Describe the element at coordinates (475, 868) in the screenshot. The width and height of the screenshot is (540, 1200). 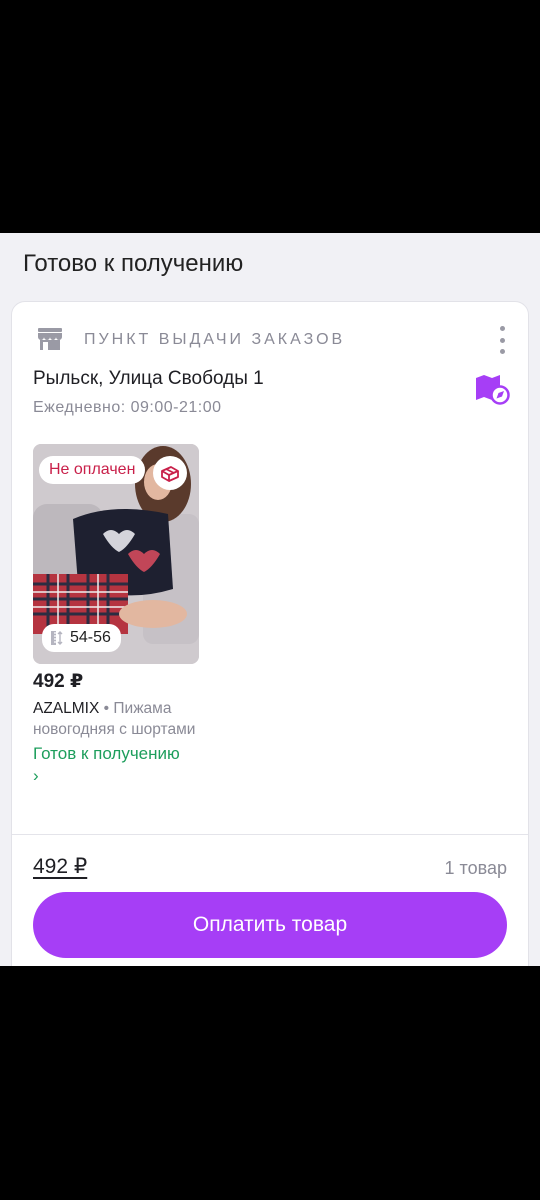
I see `item-count: 1 товар` at that location.